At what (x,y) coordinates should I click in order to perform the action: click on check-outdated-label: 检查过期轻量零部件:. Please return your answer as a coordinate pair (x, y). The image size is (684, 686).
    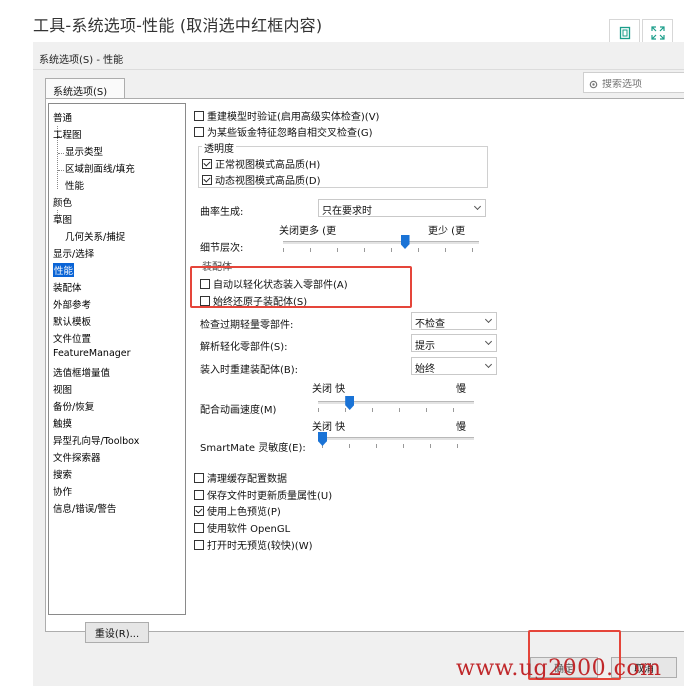
    Looking at the image, I should click on (247, 325).